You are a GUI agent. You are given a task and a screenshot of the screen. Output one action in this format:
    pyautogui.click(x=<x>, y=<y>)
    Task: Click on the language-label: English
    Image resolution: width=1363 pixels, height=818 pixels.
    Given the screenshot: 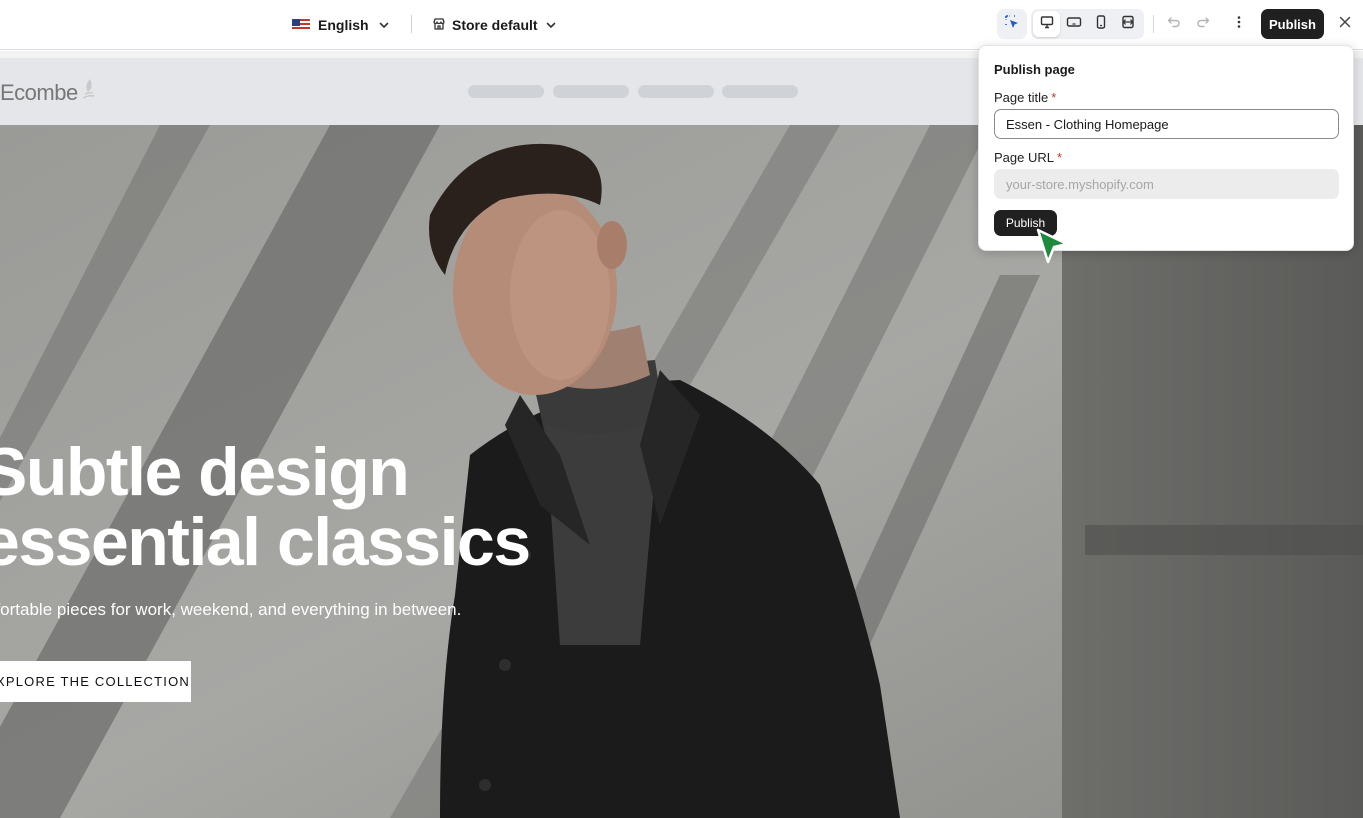 What is the action you would take?
    pyautogui.click(x=343, y=25)
    